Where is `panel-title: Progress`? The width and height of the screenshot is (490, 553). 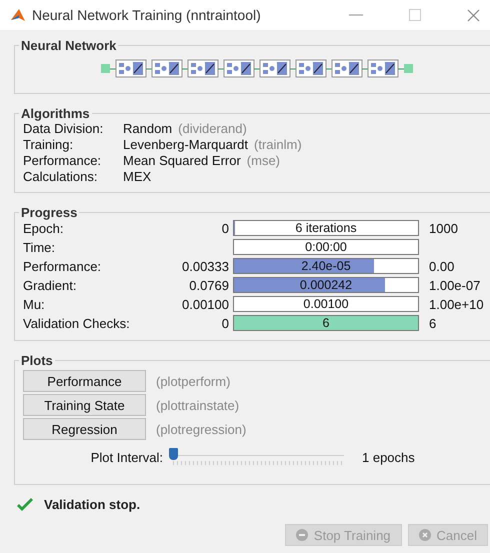
panel-title: Progress is located at coordinates (49, 212).